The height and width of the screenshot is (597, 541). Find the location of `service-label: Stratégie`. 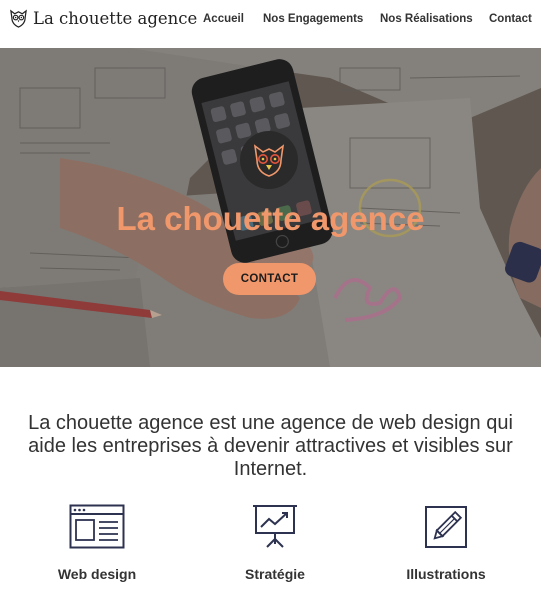

service-label: Stratégie is located at coordinates (275, 574).